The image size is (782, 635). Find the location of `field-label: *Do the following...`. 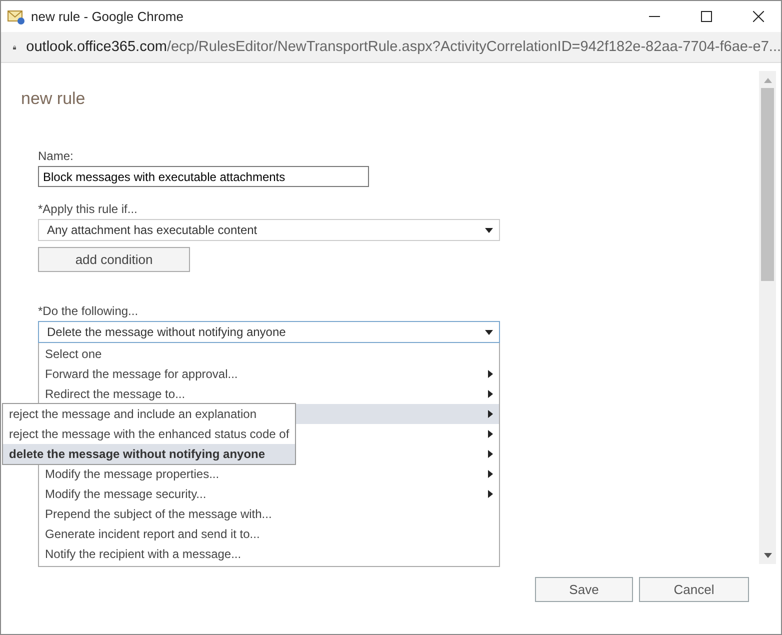

field-label: *Do the following... is located at coordinates (89, 311).